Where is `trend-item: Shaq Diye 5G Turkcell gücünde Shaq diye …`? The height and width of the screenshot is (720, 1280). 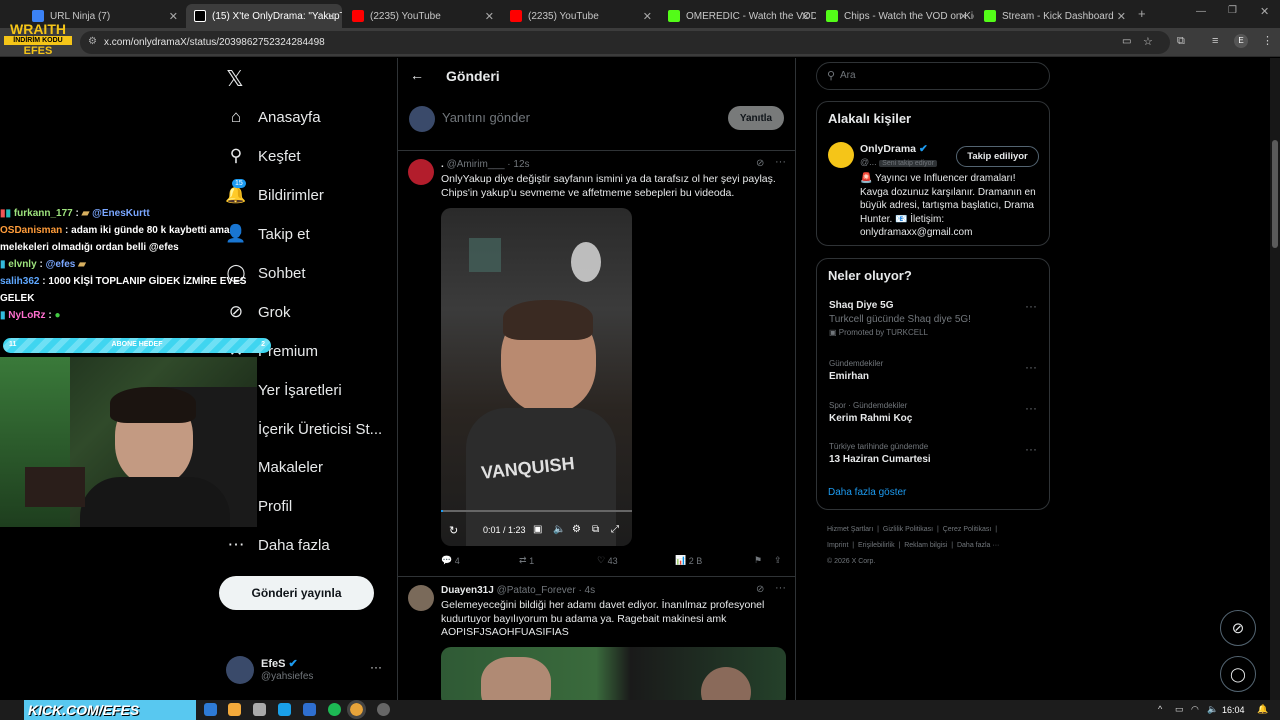 trend-item: Shaq Diye 5G Turkcell gücünde Shaq diye … is located at coordinates (900, 318).